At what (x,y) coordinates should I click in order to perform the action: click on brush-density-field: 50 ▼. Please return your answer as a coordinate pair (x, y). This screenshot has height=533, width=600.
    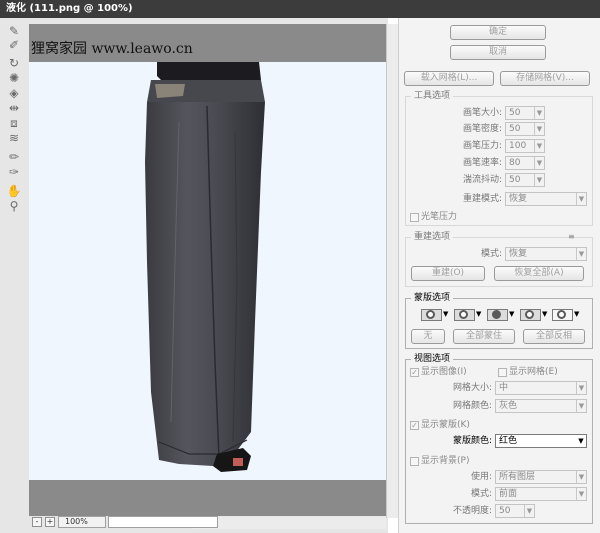
    Looking at the image, I should click on (525, 129).